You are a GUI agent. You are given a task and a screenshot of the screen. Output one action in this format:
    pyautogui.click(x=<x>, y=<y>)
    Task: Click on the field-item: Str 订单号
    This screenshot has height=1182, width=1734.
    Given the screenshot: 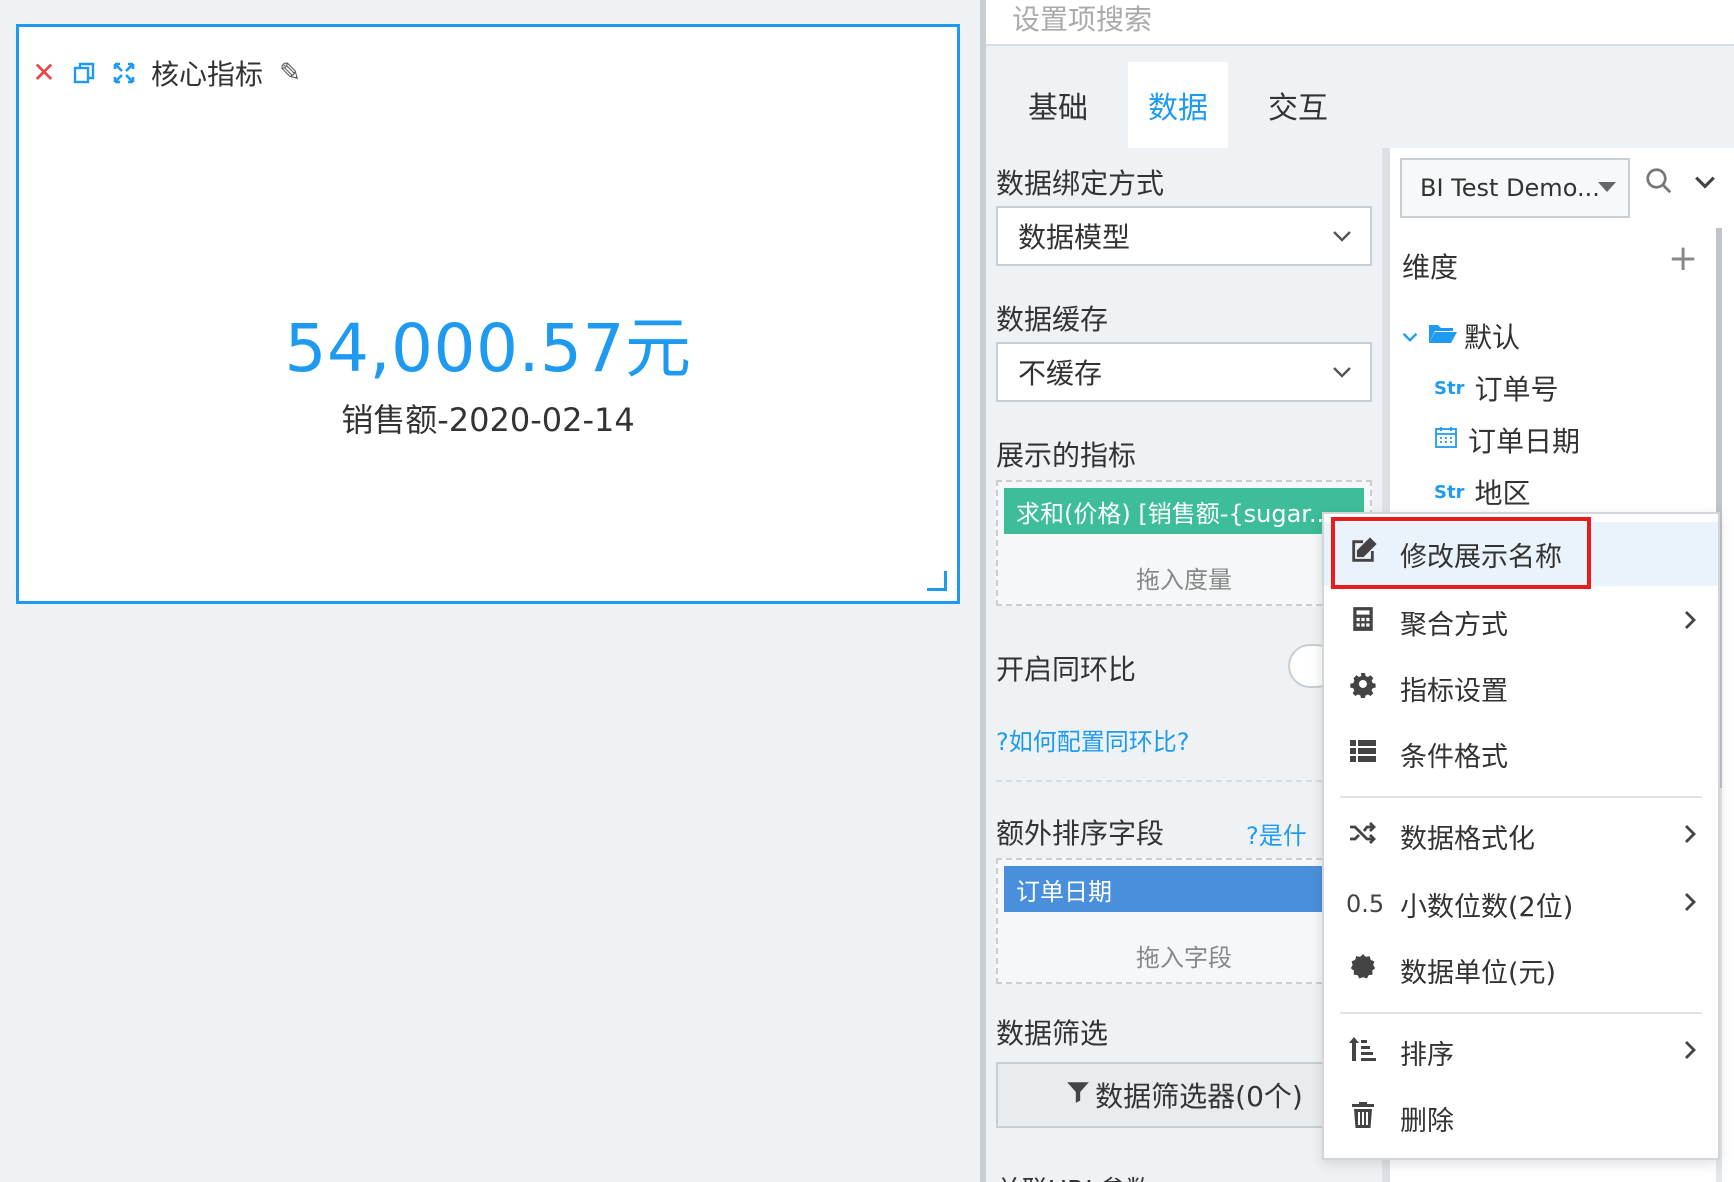 What is the action you would take?
    pyautogui.click(x=1496, y=388)
    